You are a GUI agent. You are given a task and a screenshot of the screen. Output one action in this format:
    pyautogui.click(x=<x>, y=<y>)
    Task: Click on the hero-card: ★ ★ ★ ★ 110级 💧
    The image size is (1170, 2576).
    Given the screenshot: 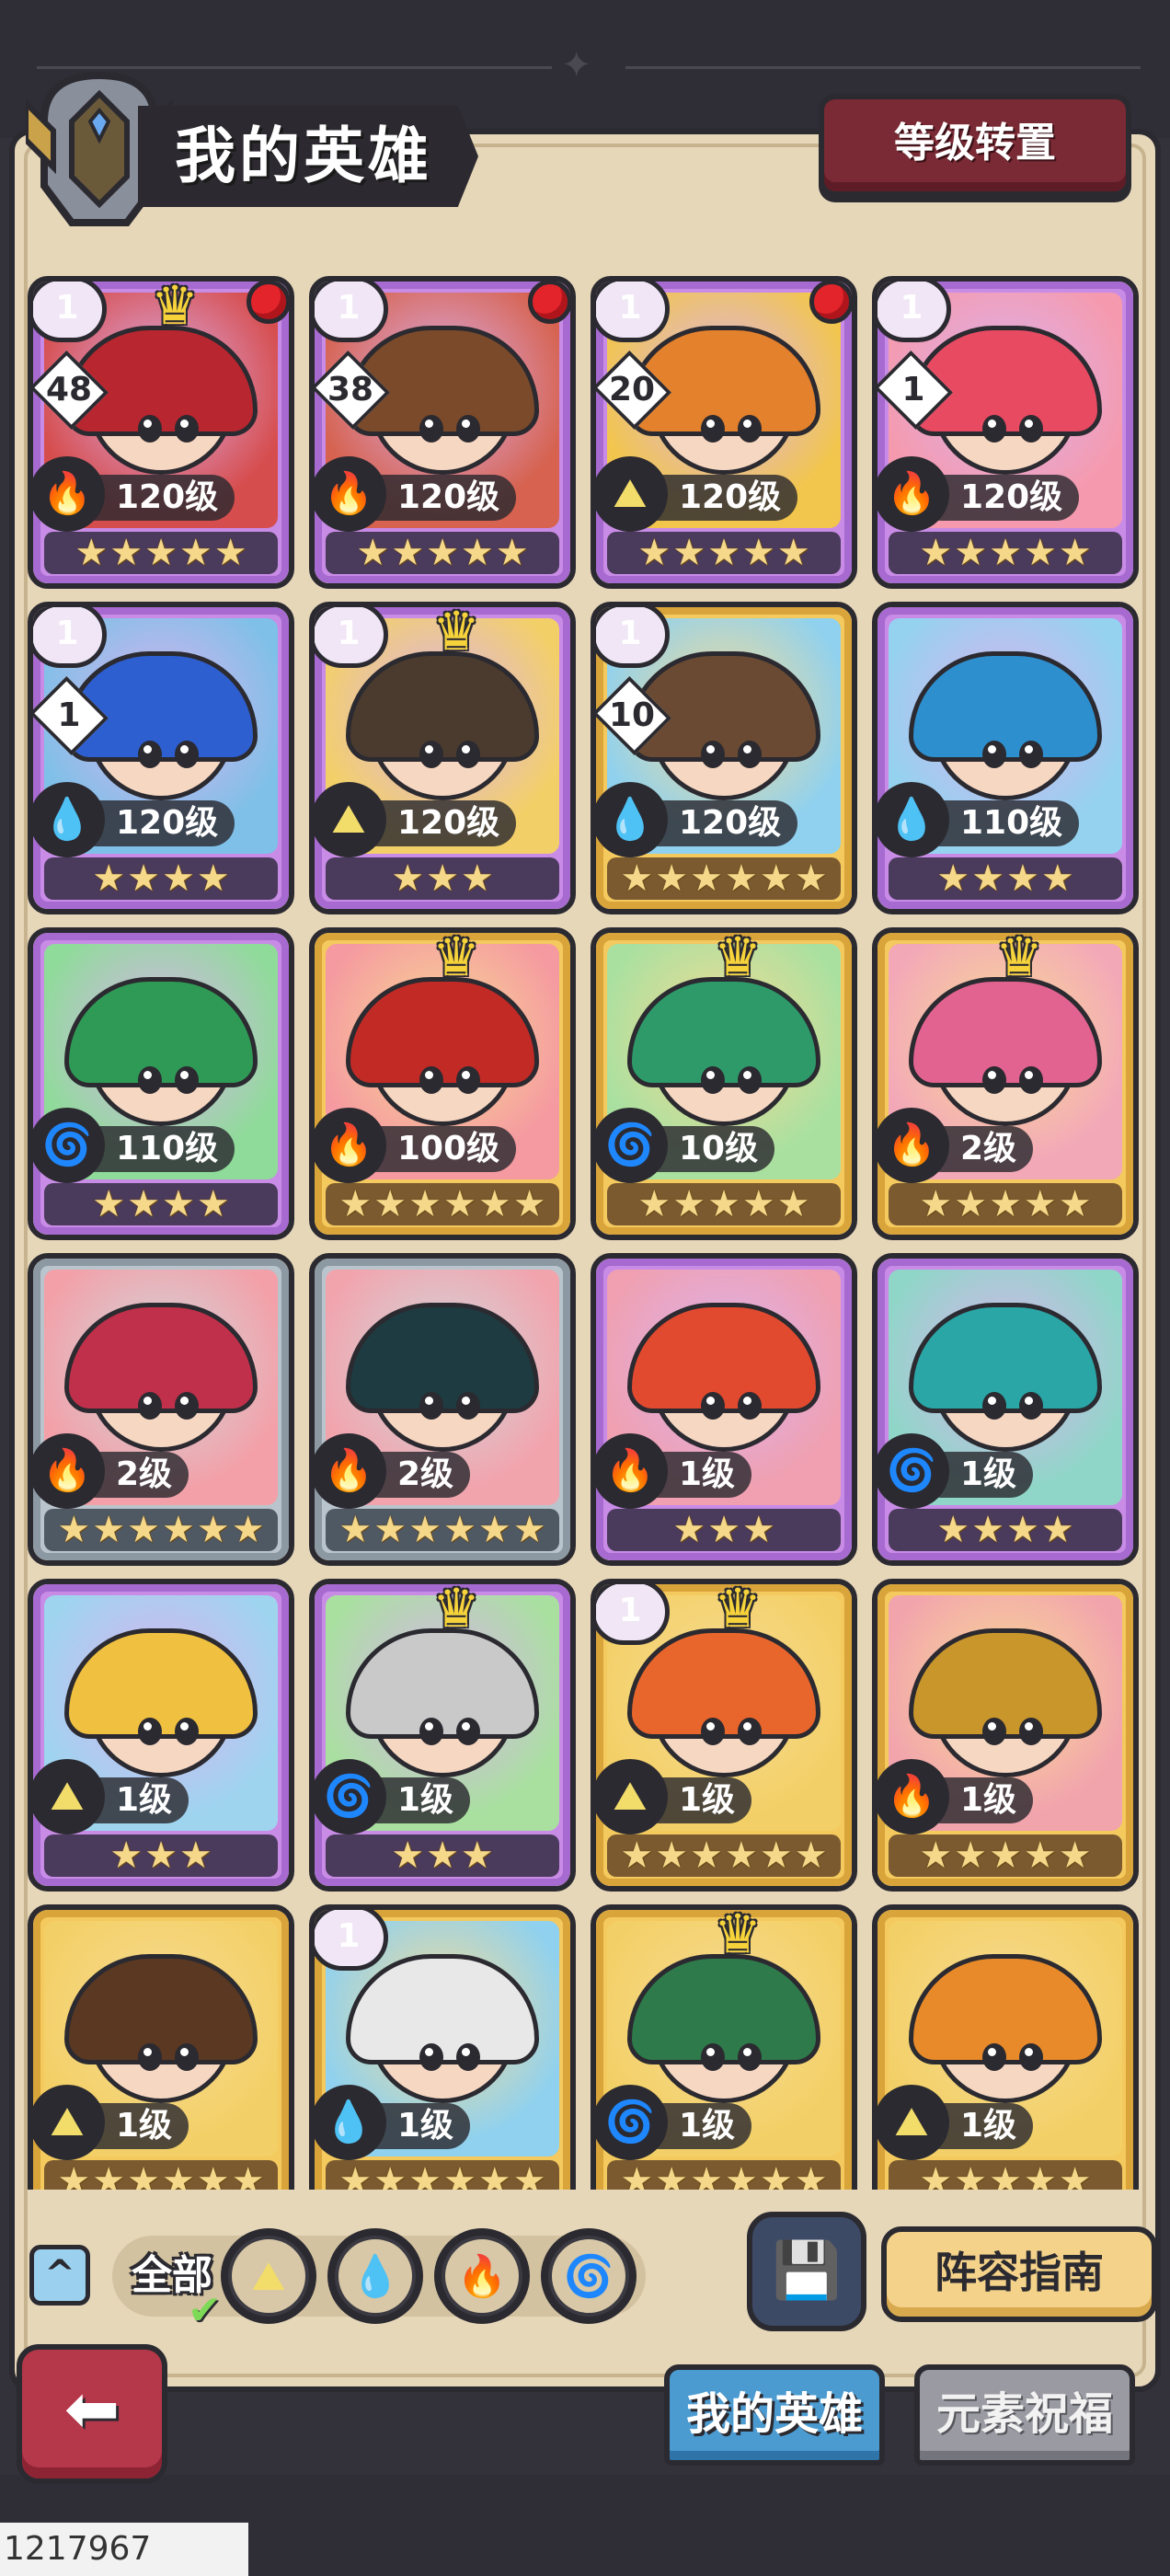 What is the action you would take?
    pyautogui.click(x=1005, y=758)
    